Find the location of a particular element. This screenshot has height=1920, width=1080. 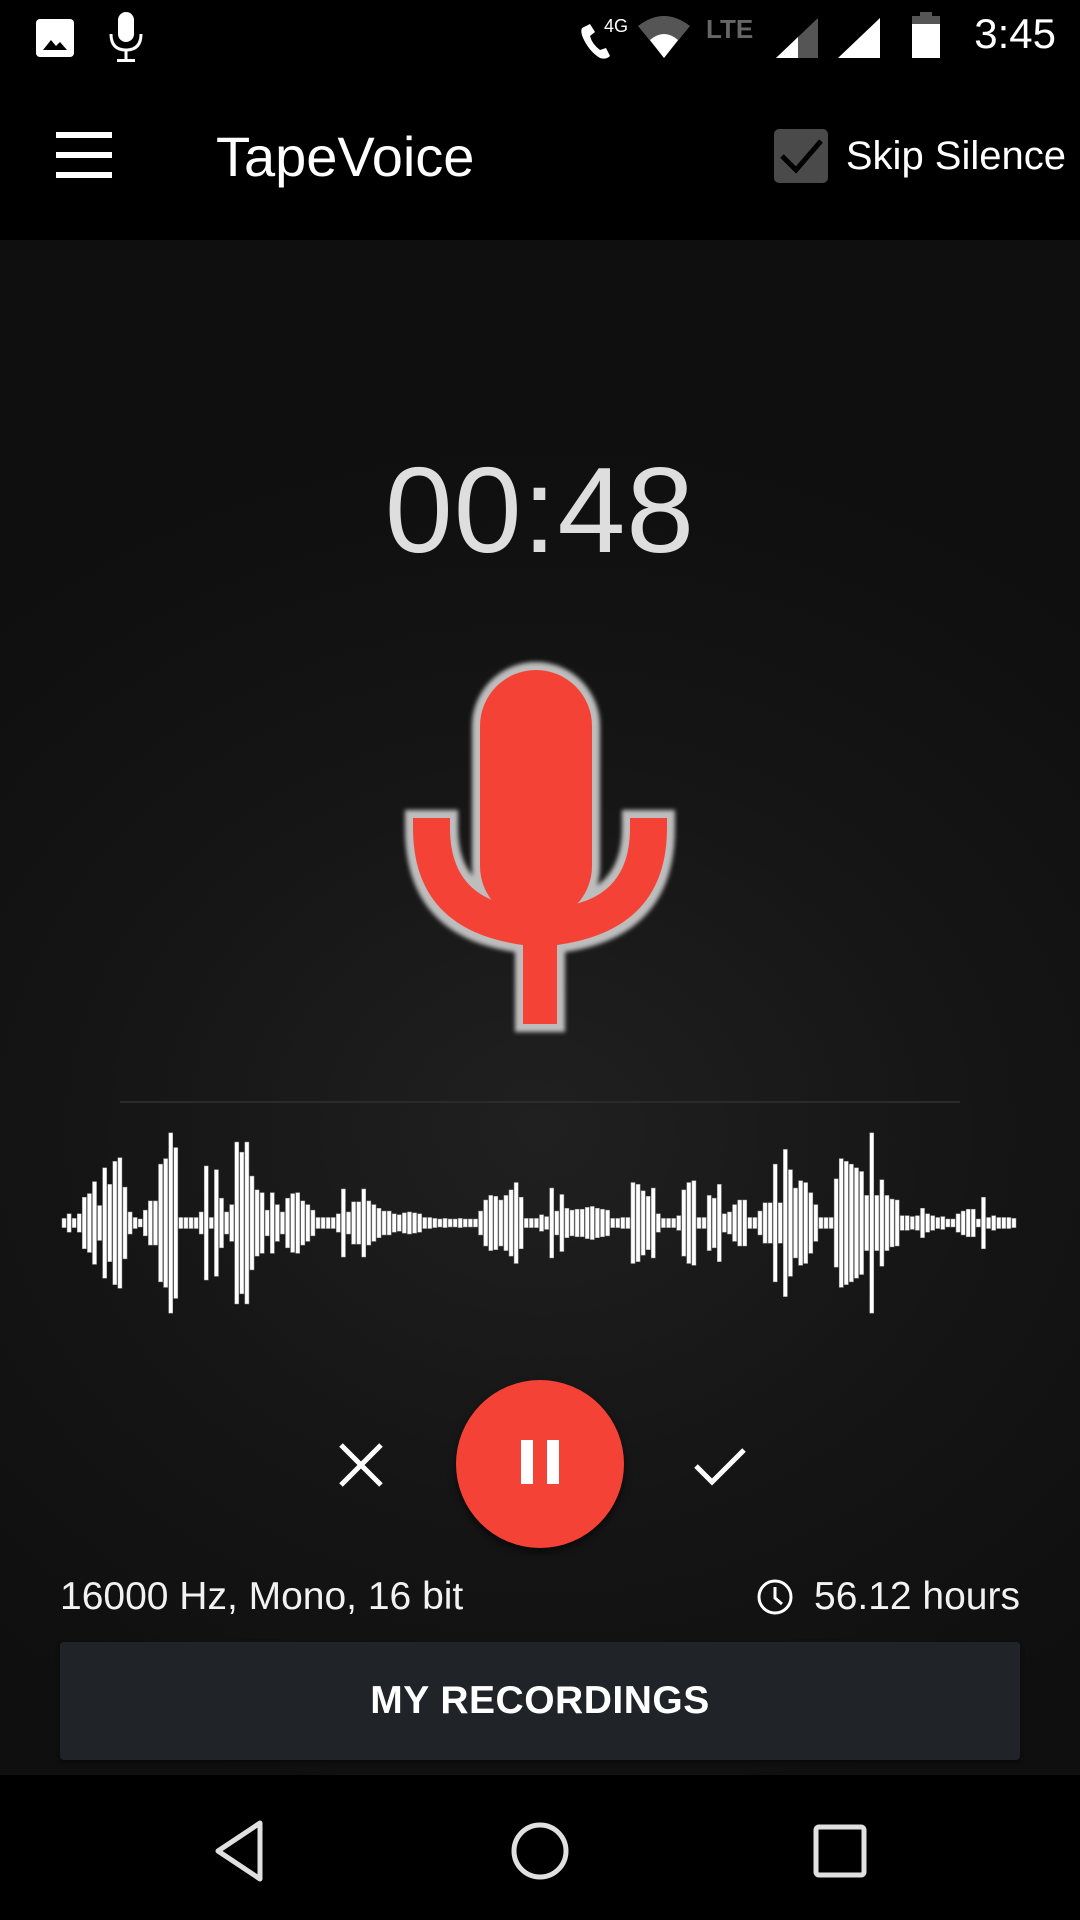

navigation-bar is located at coordinates (540, 1847).